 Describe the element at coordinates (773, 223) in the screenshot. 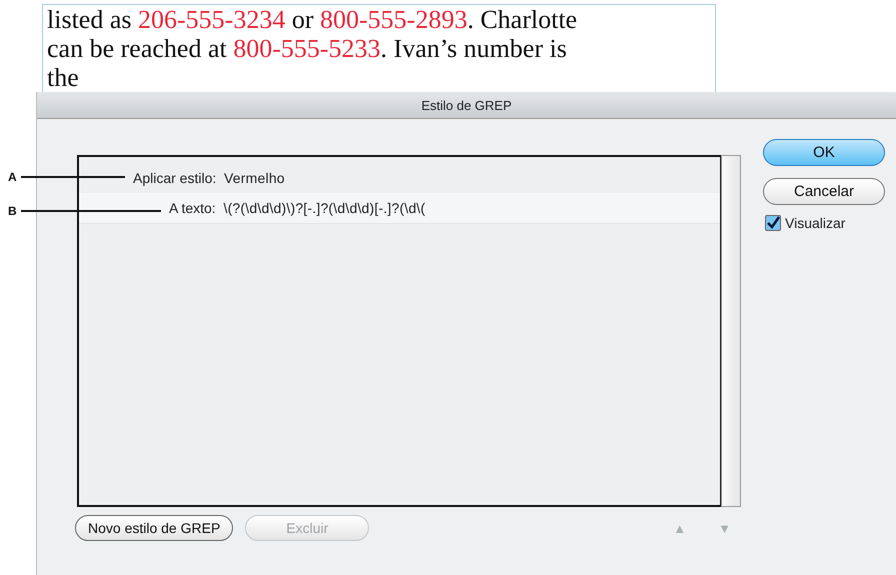

I see `checkbox` at that location.